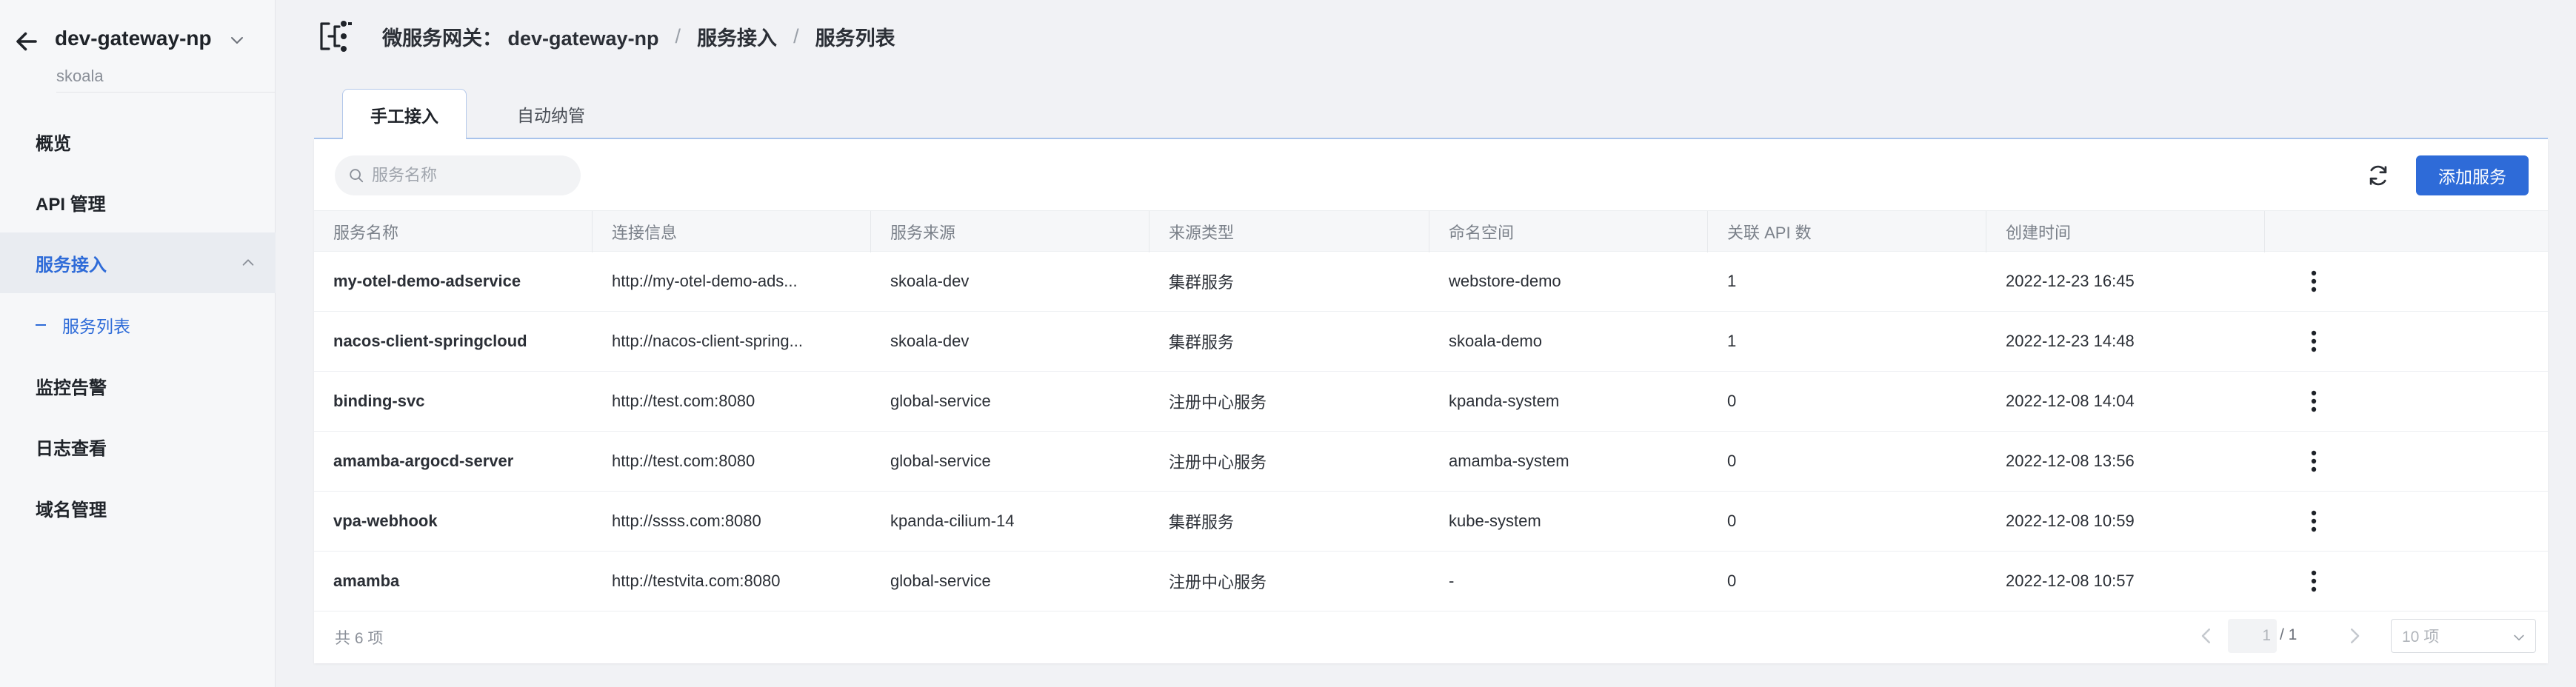 The image size is (2576, 687). I want to click on breadcrumb: 微服务网关： dev-gateway-np / 服务接入 / 服务列表, so click(638, 36).